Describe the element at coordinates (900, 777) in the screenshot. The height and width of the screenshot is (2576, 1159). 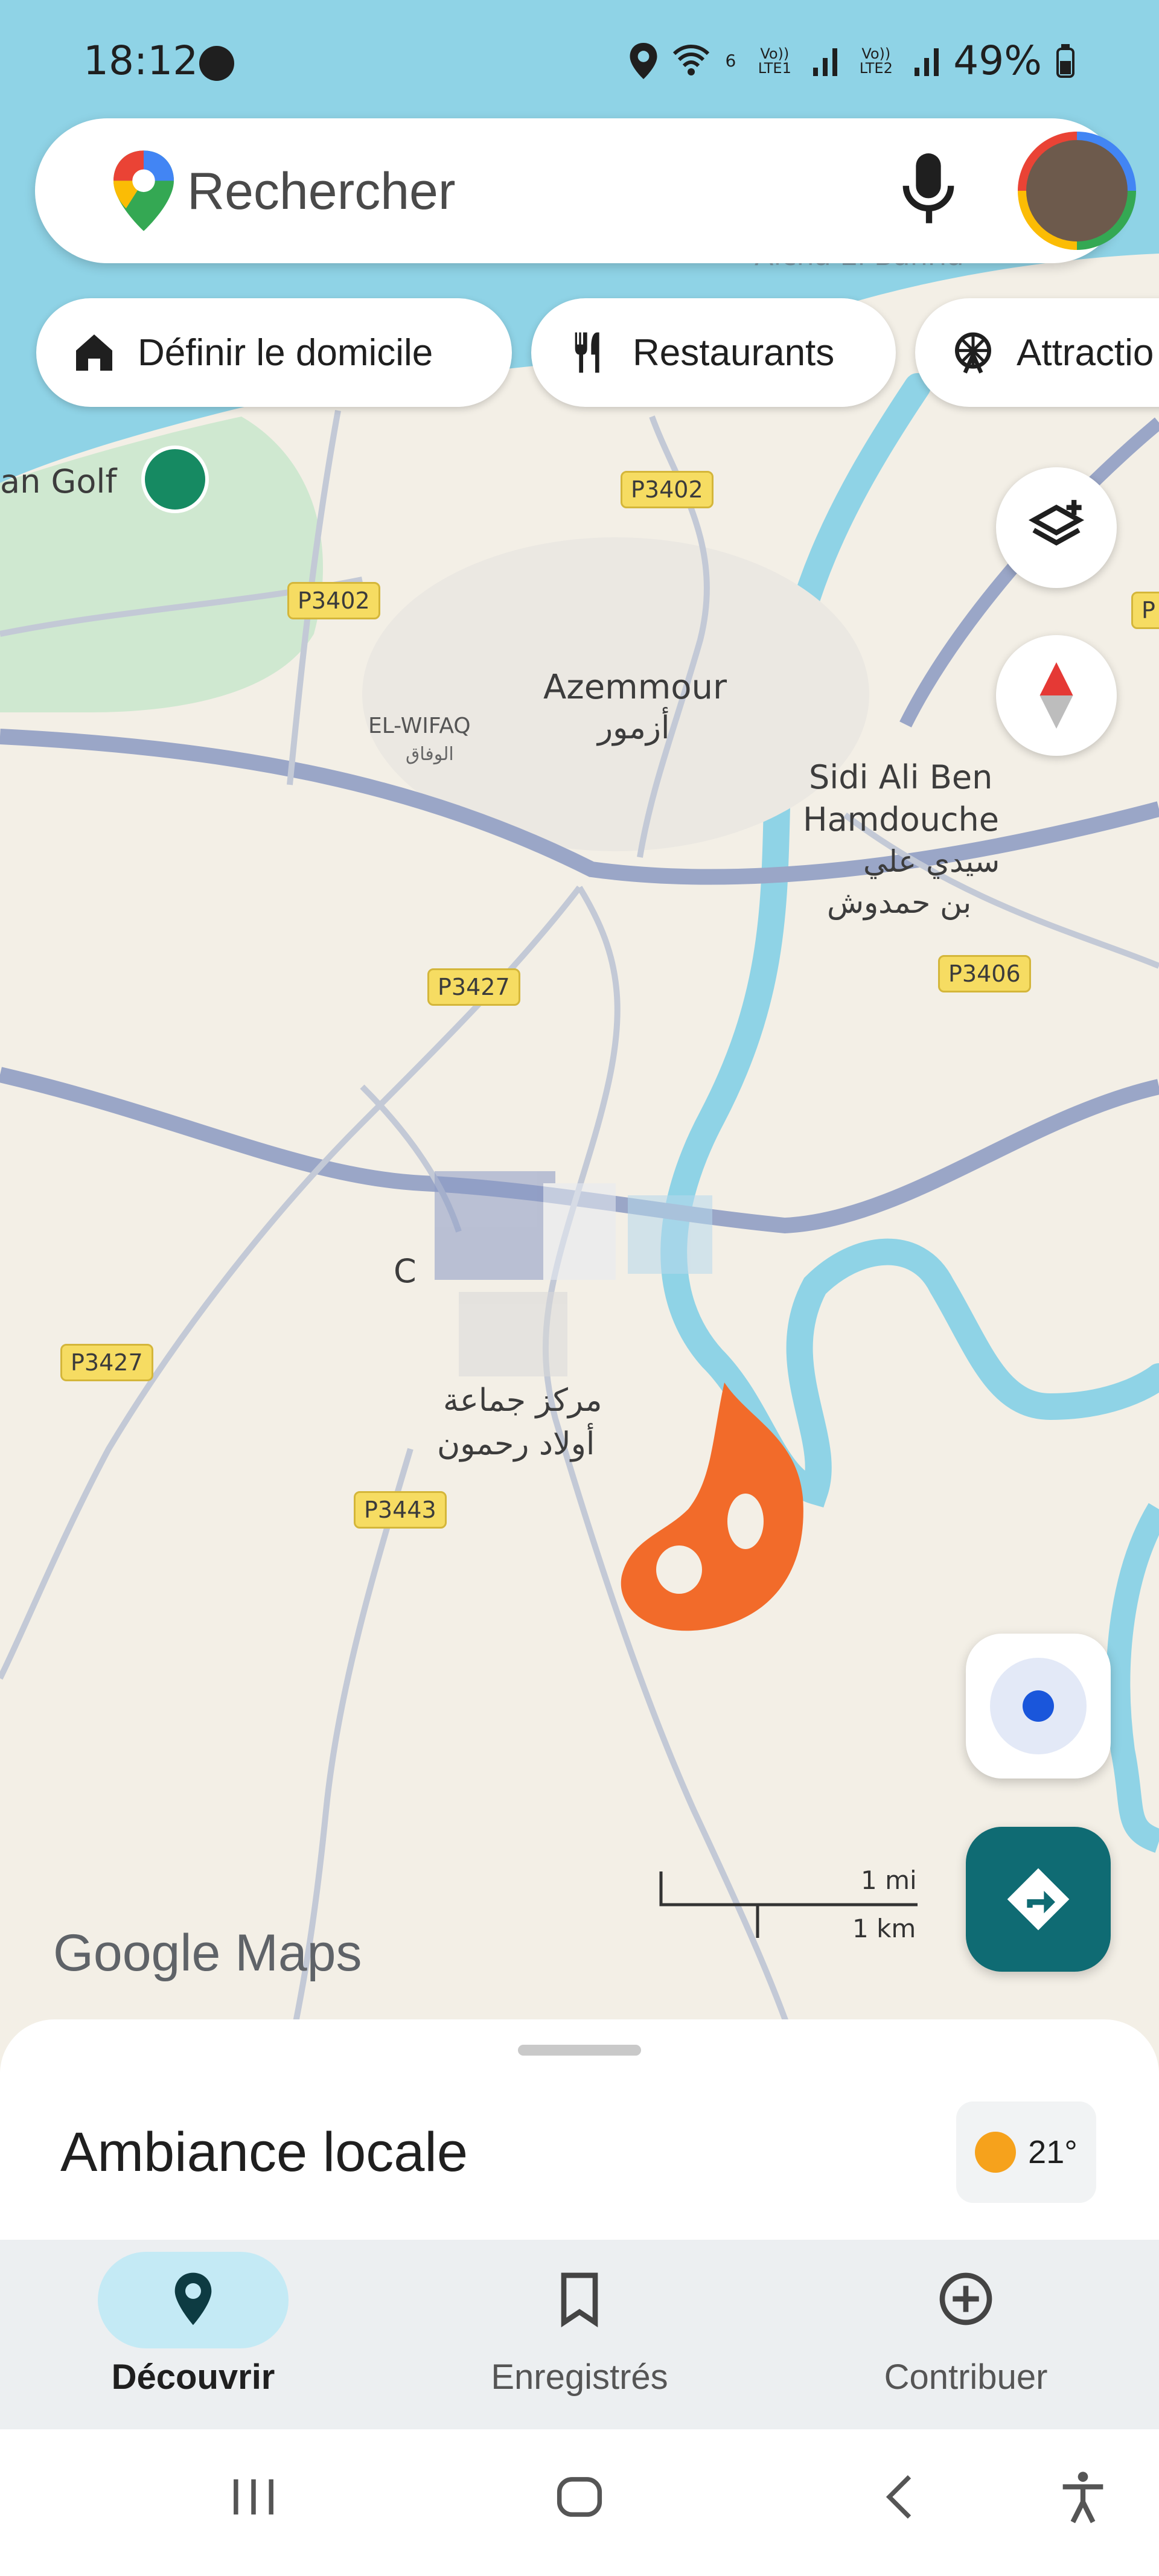
I see `place-label-sidi-ali: Sidi Ali Ben` at that location.